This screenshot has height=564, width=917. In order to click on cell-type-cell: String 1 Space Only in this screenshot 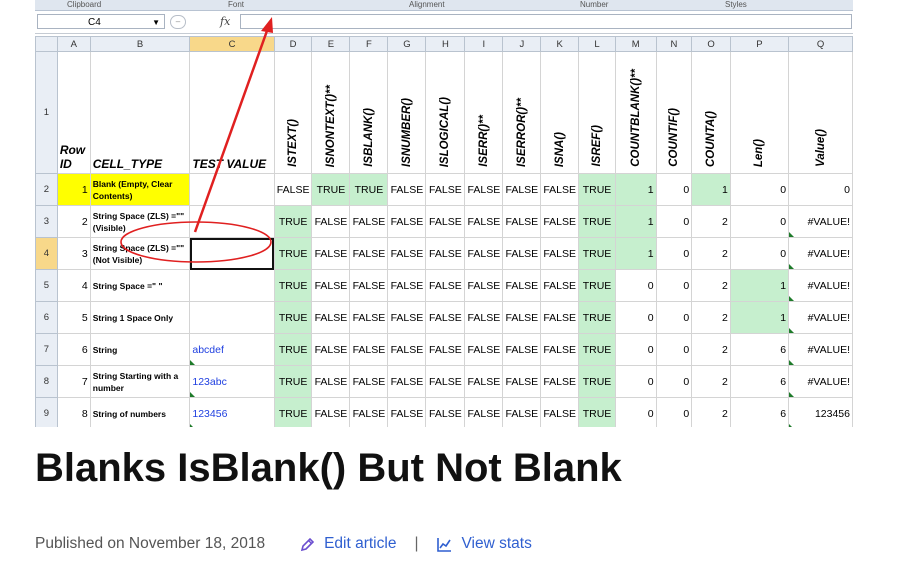, I will do `click(140, 317)`.